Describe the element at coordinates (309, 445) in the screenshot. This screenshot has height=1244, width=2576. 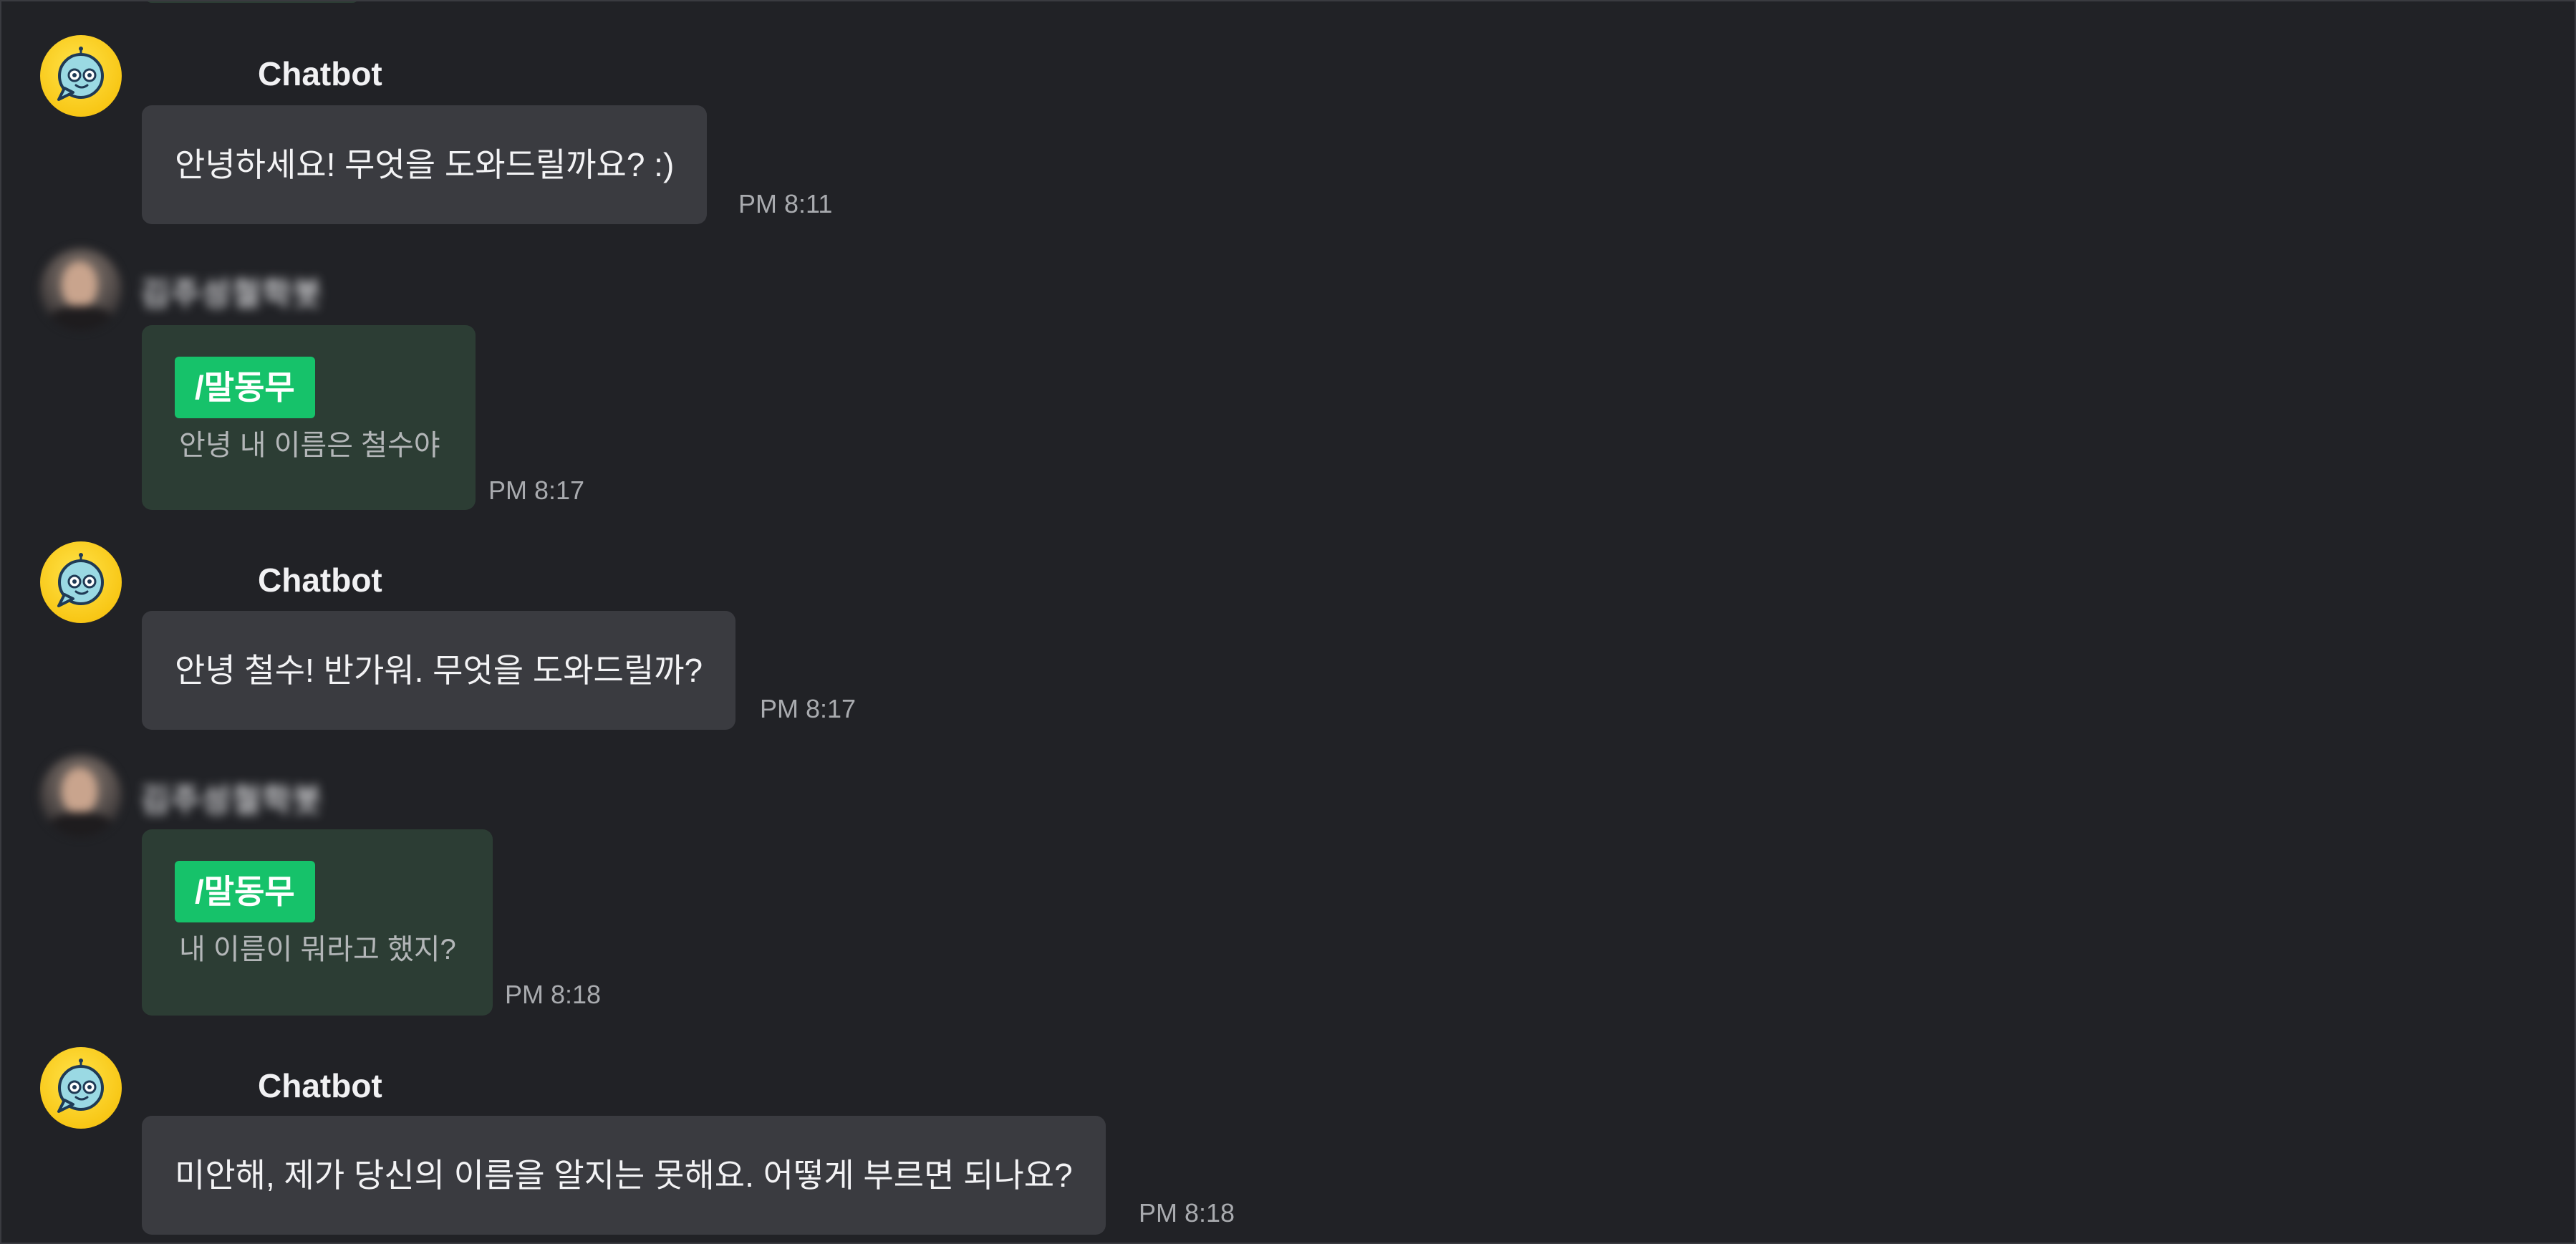
I see `message-text: 안녕 내 이름은 철수야` at that location.